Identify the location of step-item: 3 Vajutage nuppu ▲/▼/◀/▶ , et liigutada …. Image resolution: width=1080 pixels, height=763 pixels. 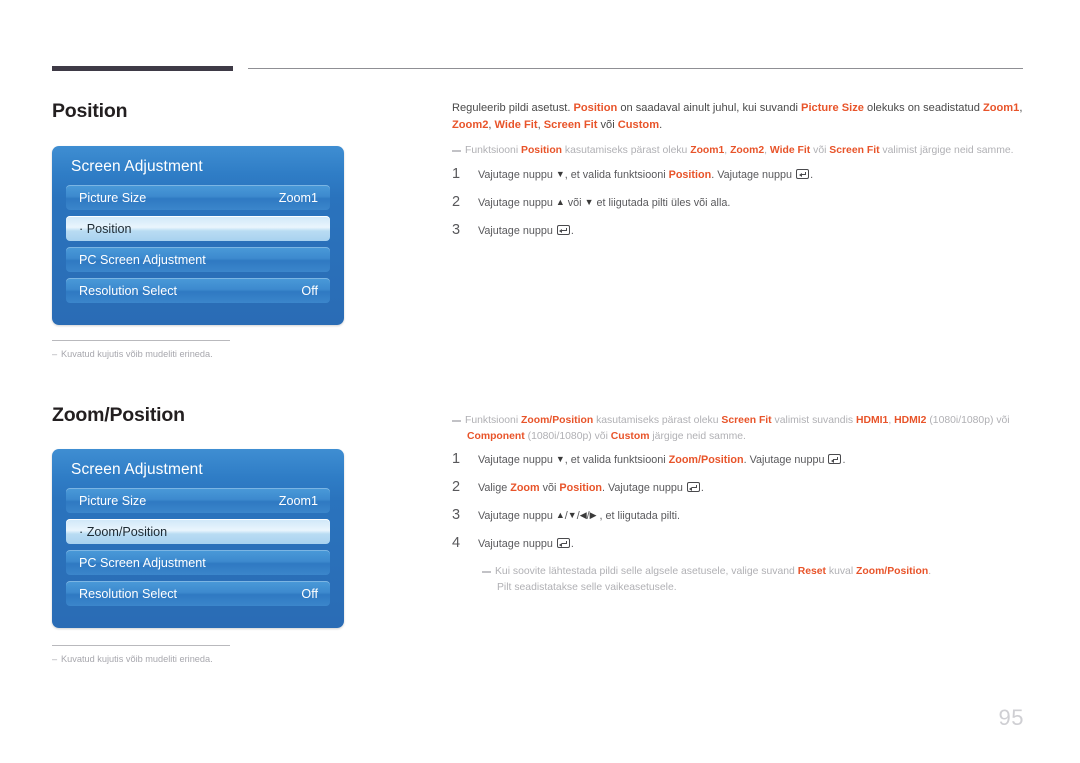
(738, 516).